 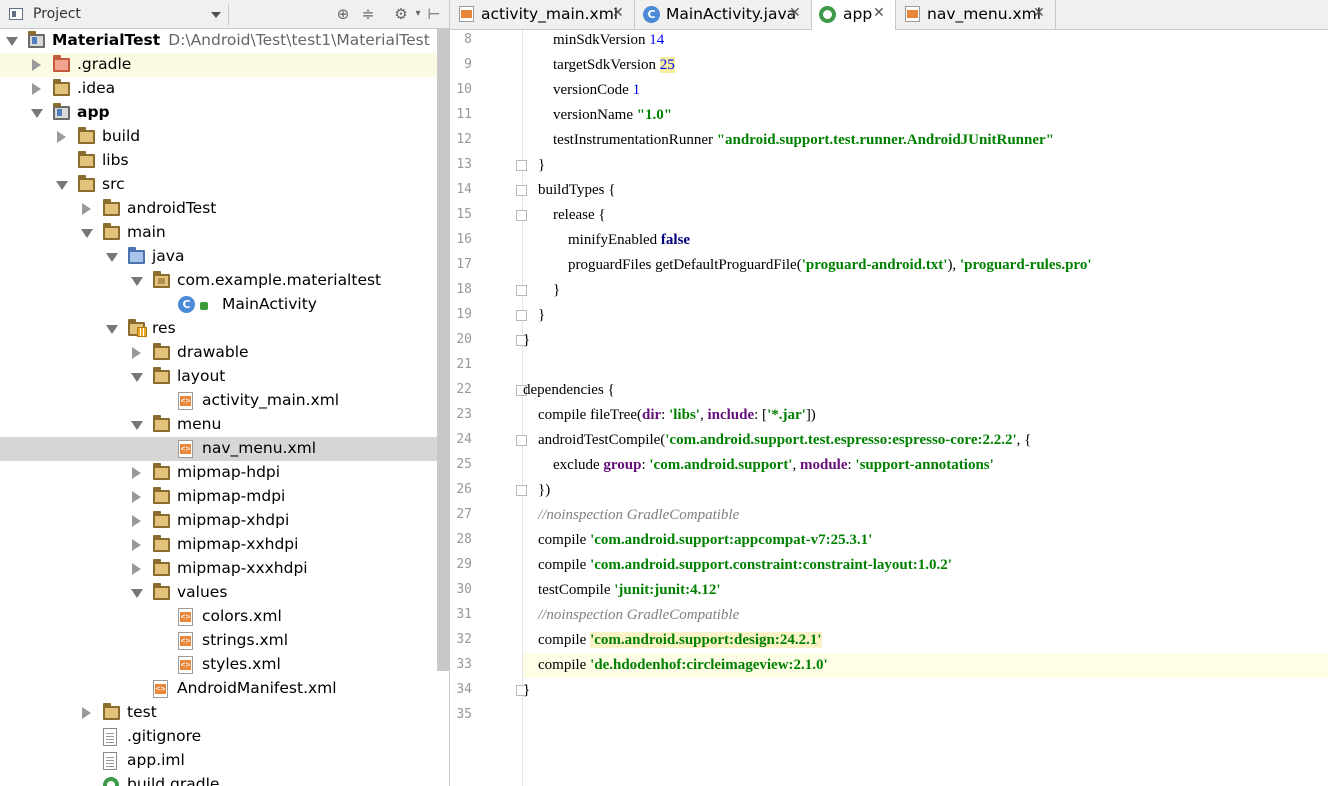 I want to click on tree-item: mipmap-xxhdpi, so click(x=218, y=545).